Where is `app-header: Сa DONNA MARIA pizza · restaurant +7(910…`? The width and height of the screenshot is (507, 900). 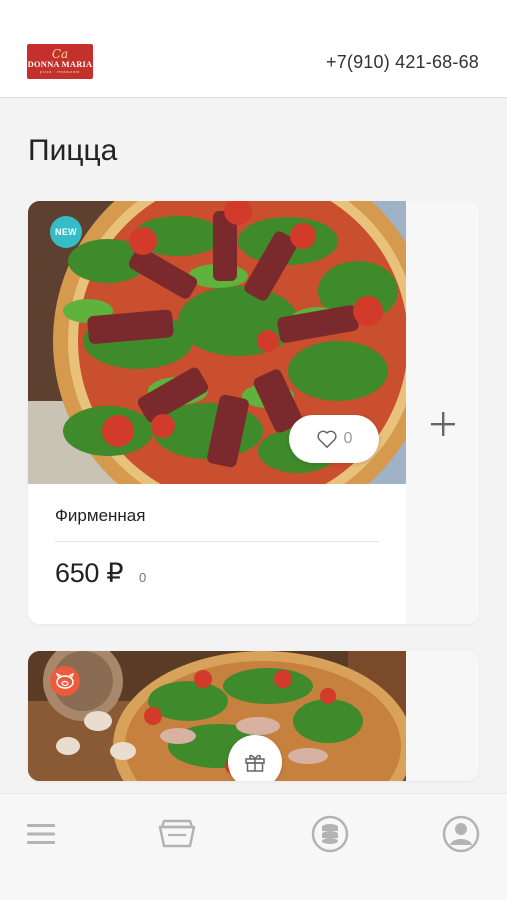 app-header: Сa DONNA MARIA pizza · restaurant +7(910… is located at coordinates (253, 49).